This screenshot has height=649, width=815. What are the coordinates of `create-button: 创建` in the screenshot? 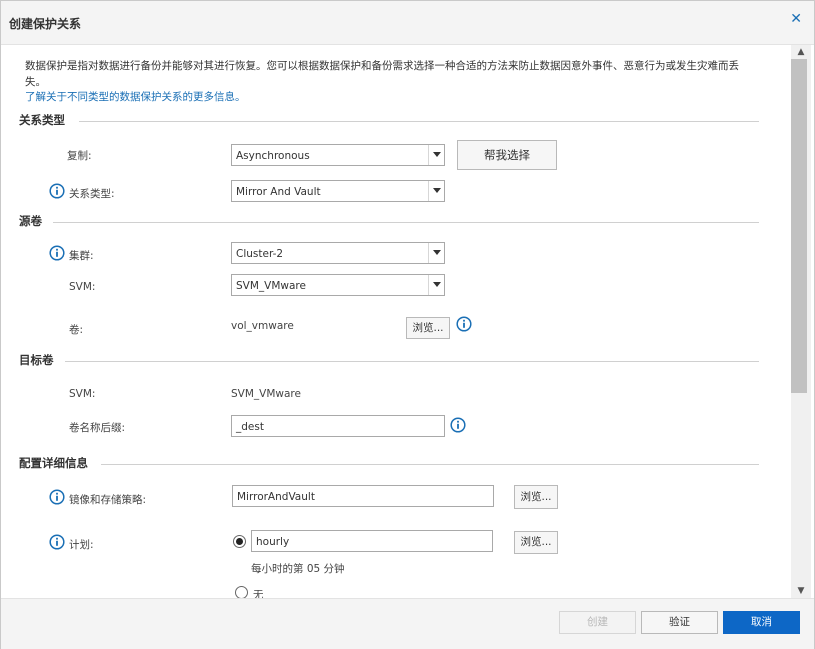 It's located at (597, 622).